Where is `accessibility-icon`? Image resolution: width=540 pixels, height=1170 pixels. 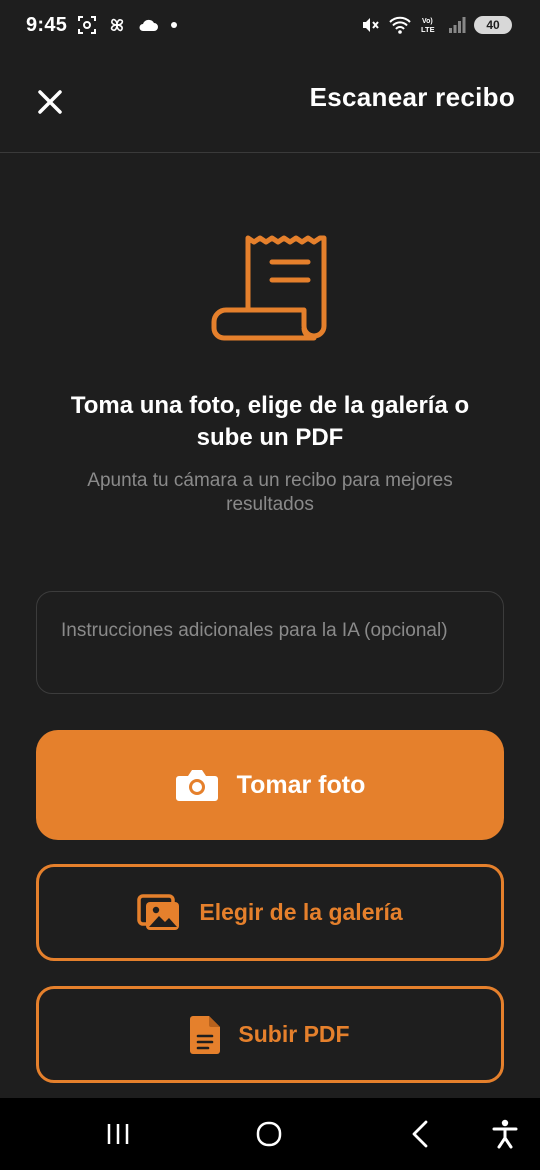 accessibility-icon is located at coordinates (505, 1134).